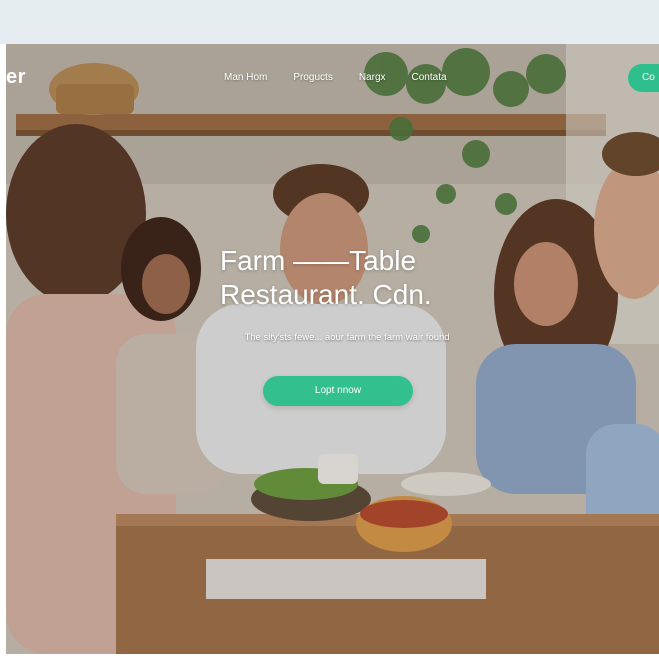  What do you see at coordinates (312, 77) in the screenshot?
I see `nav-link-products: Progucts` at bounding box center [312, 77].